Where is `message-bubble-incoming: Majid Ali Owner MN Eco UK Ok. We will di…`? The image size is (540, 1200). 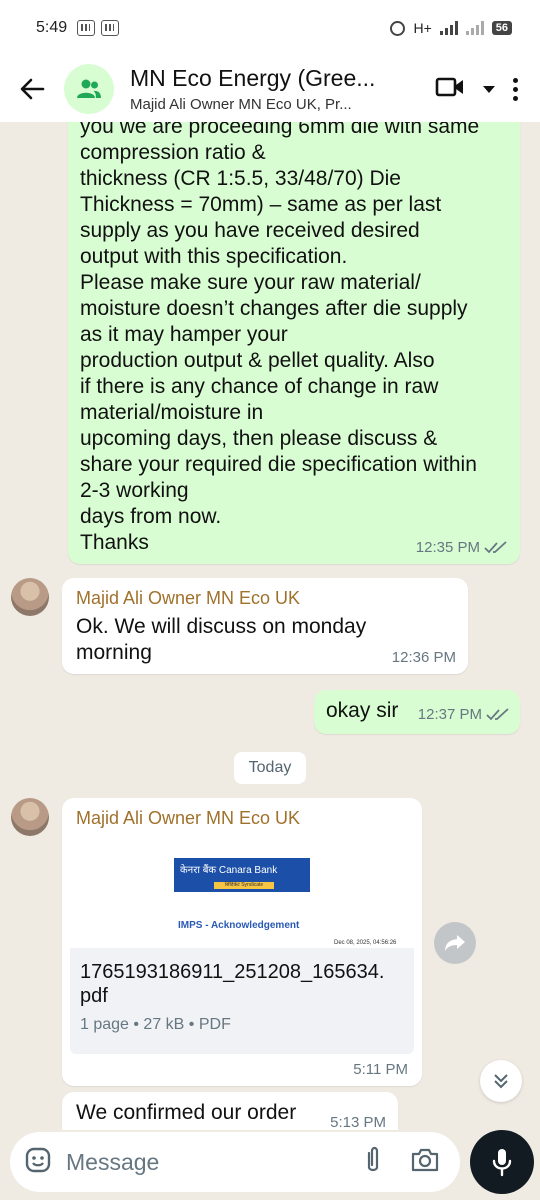 message-bubble-incoming: Majid Ali Owner MN Eco UK Ok. We will di… is located at coordinates (265, 626).